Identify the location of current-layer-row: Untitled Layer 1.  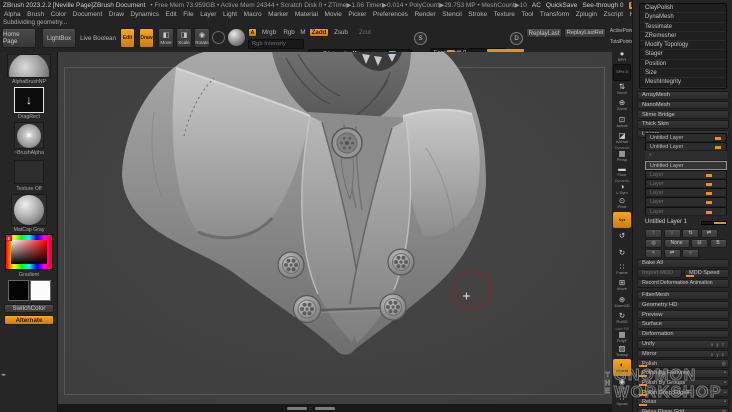
(686, 223).